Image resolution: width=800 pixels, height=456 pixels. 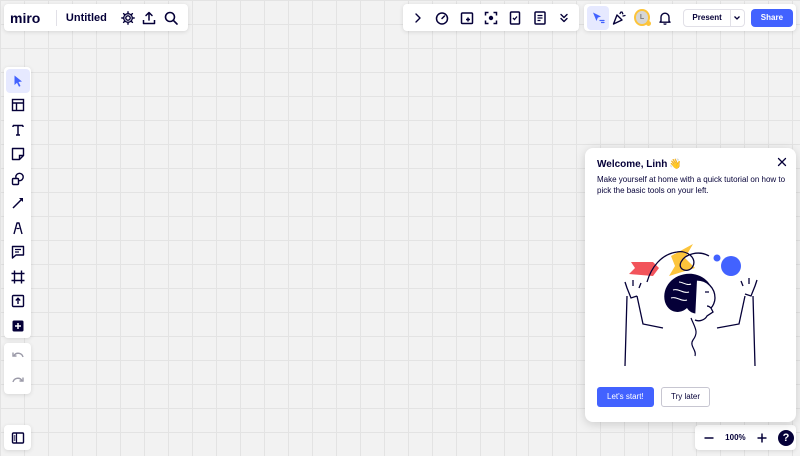 I want to click on pen-icon, so click(x=17, y=227).